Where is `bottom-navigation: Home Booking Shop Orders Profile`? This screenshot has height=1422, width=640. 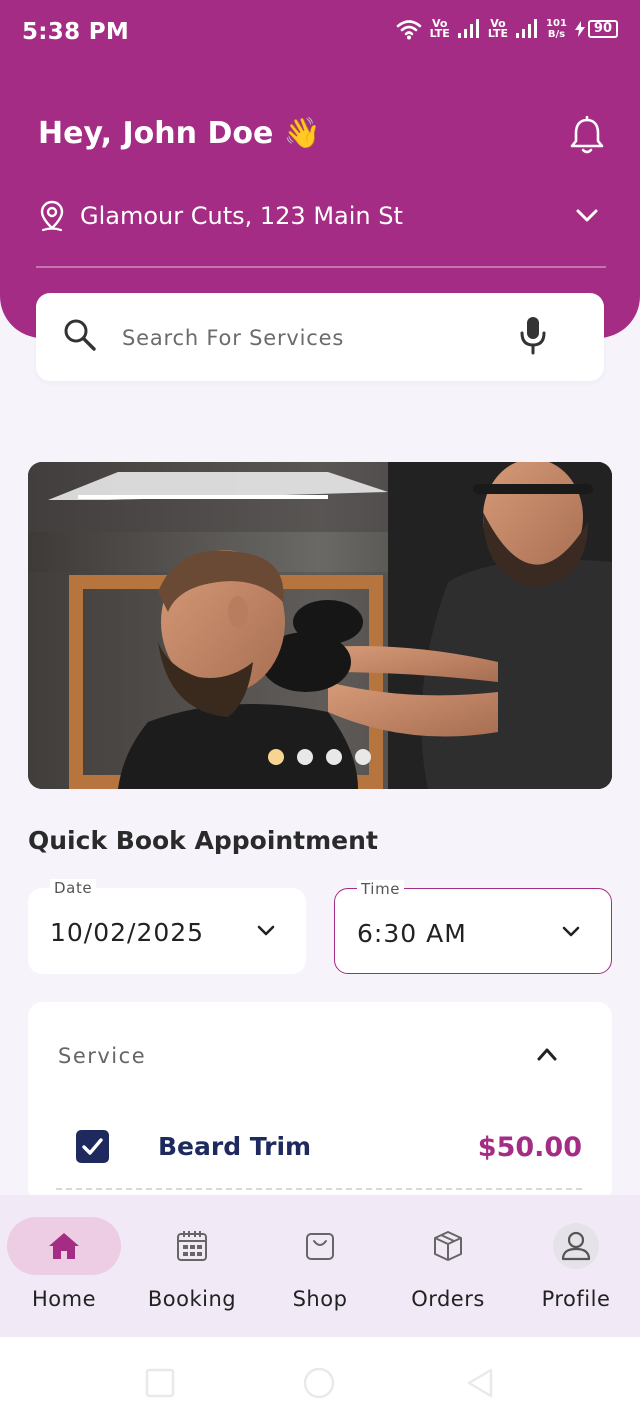
bottom-navigation: Home Booking Shop Orders Profile is located at coordinates (320, 1266).